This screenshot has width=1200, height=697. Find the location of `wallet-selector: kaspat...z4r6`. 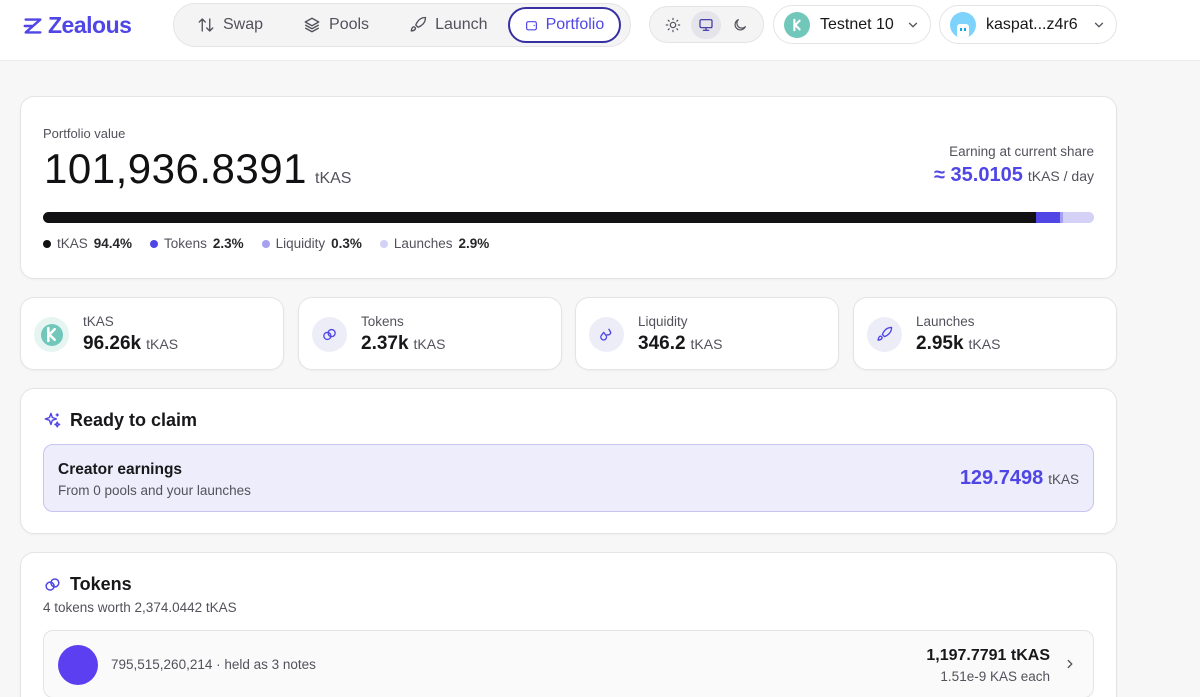

wallet-selector: kaspat...z4r6 is located at coordinates (1028, 24).